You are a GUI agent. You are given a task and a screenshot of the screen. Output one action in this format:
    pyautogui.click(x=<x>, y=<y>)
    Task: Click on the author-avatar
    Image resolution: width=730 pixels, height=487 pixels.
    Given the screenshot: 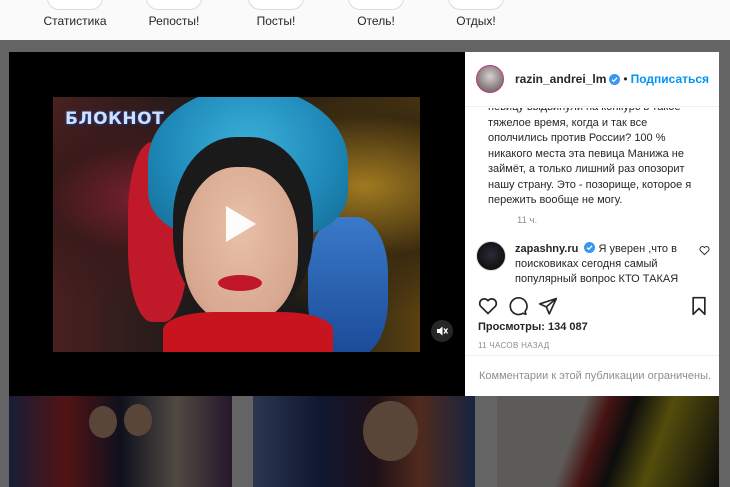 What is the action you would take?
    pyautogui.click(x=490, y=79)
    